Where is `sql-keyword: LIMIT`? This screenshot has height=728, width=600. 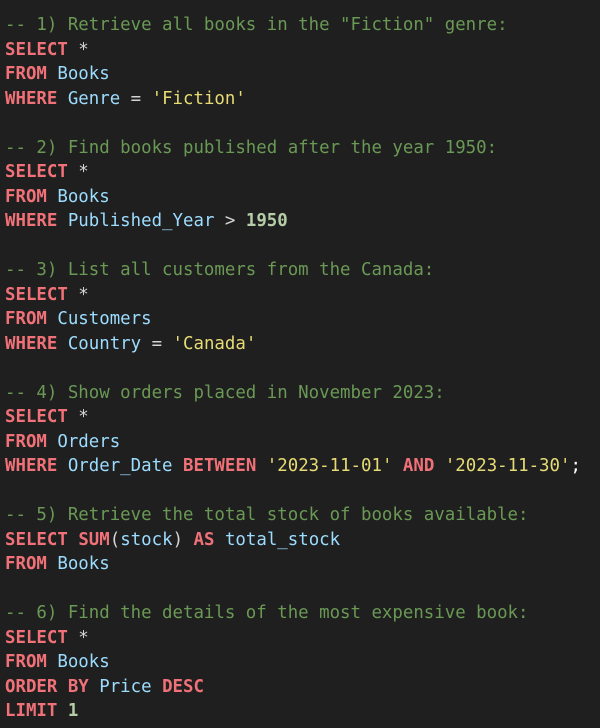
sql-keyword: LIMIT is located at coordinates (31, 711).